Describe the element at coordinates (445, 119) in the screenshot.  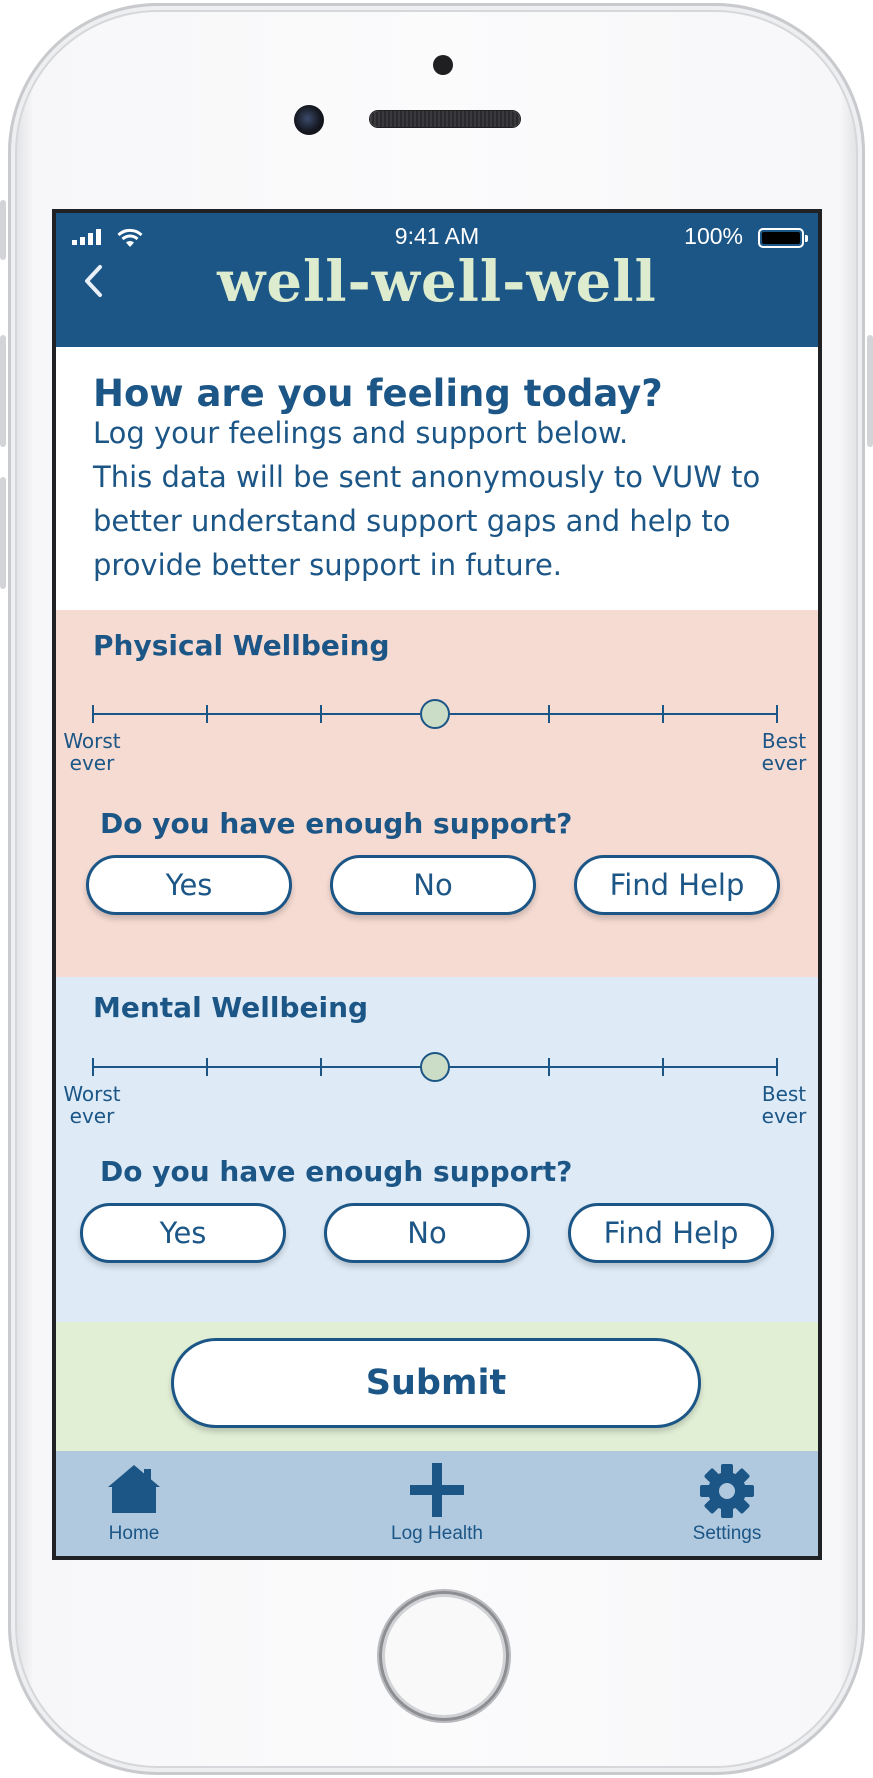
I see `earpiece-speaker` at that location.